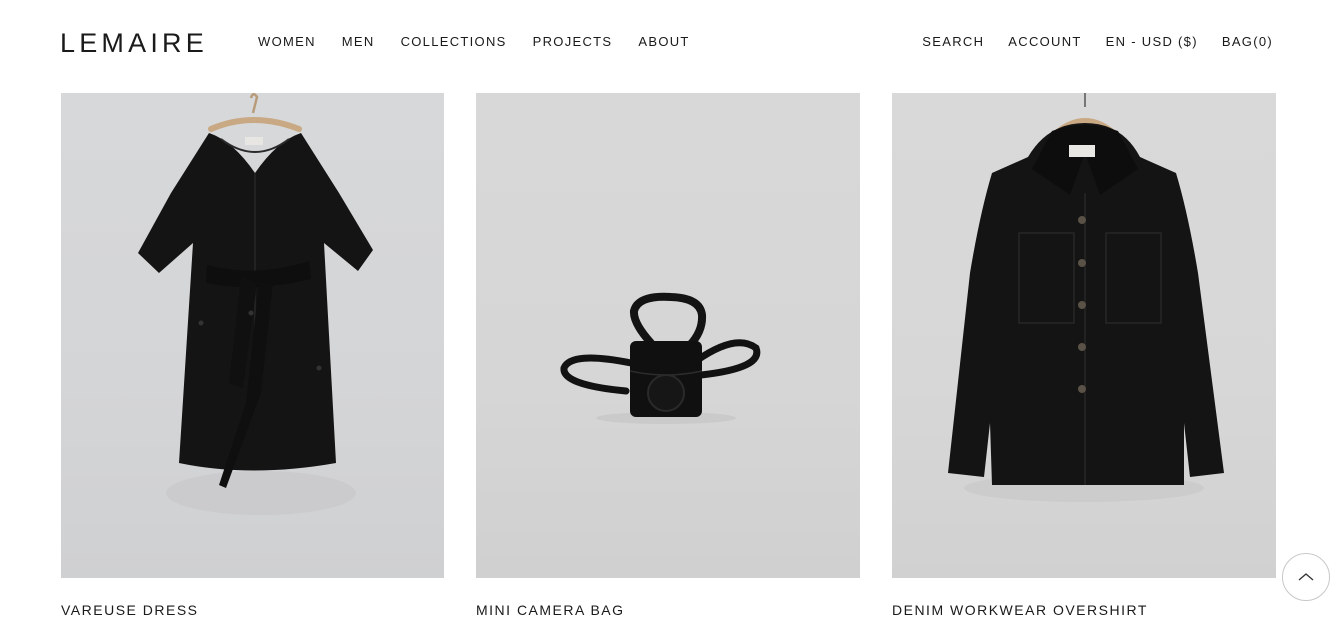 Image resolution: width=1336 pixels, height=618 pixels. Describe the element at coordinates (454, 42) in the screenshot. I see `nav-collections: COLLECTIONS` at that location.